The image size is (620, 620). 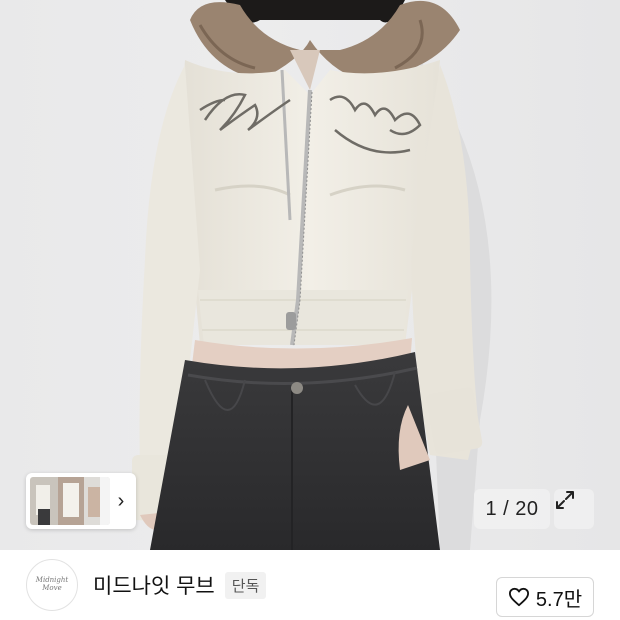 I want to click on heart-outline-icon, so click(x=518, y=597).